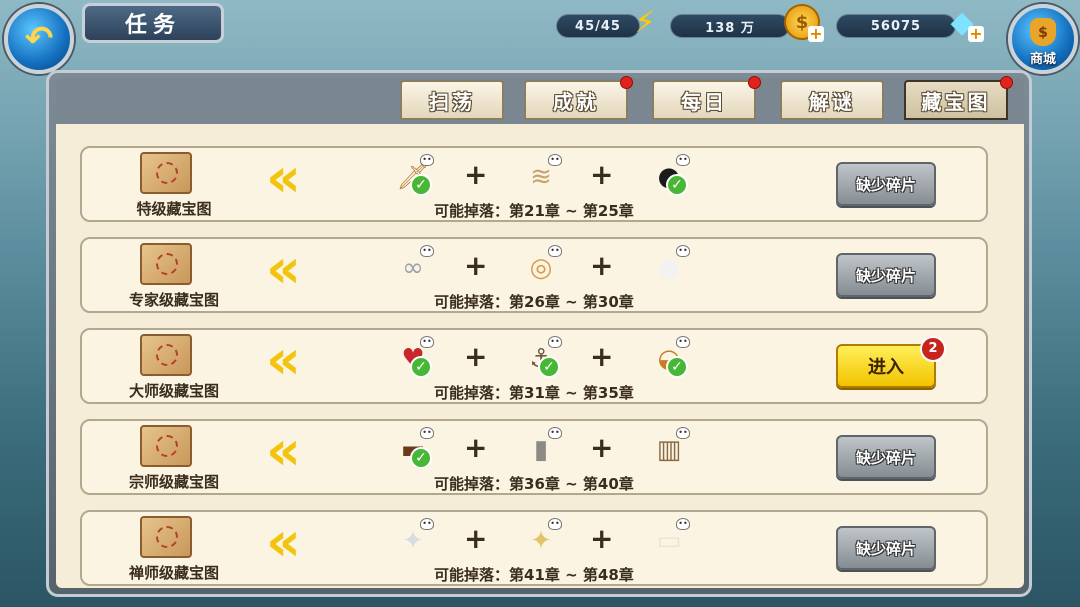 This screenshot has width=1080, height=607. I want to click on page-title: 任务, so click(153, 23).